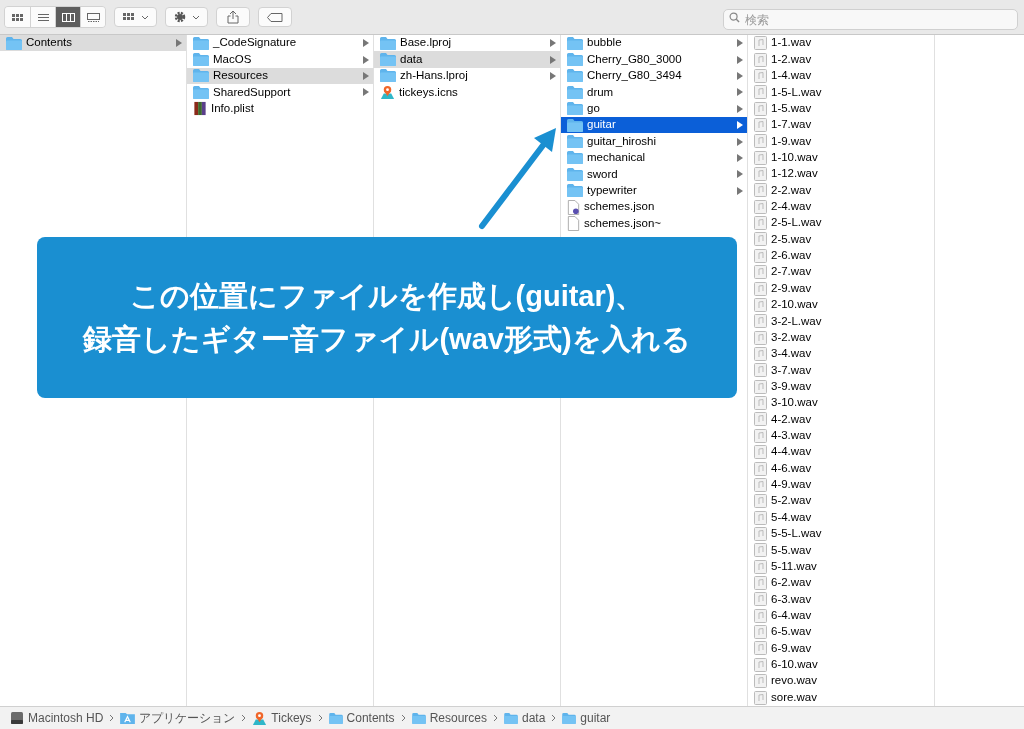 This screenshot has height=729, width=1024. I want to click on file-list-item: 1-9.wav, so click(841, 141).